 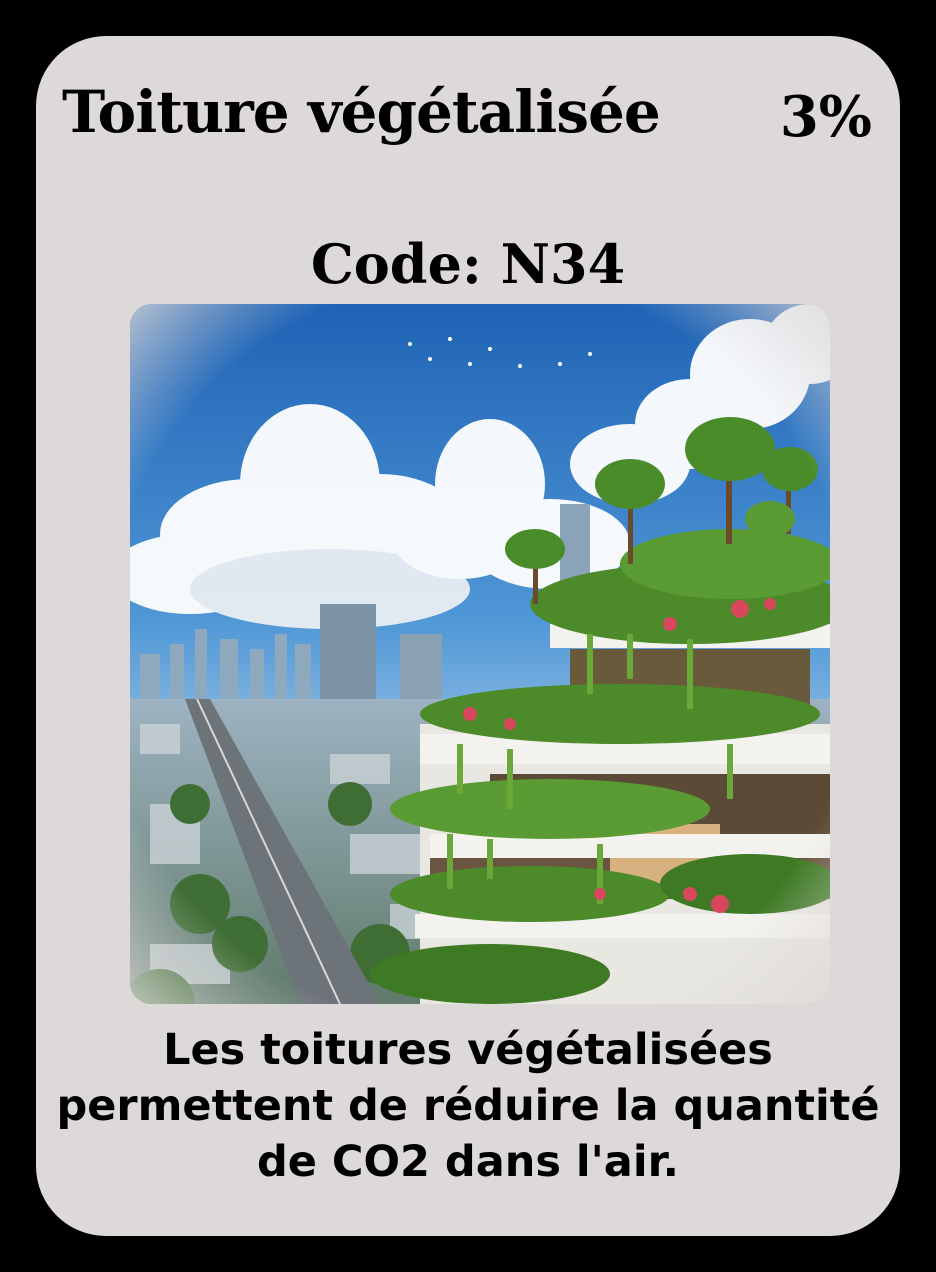 I want to click on card-code: Code: N34, so click(x=468, y=264).